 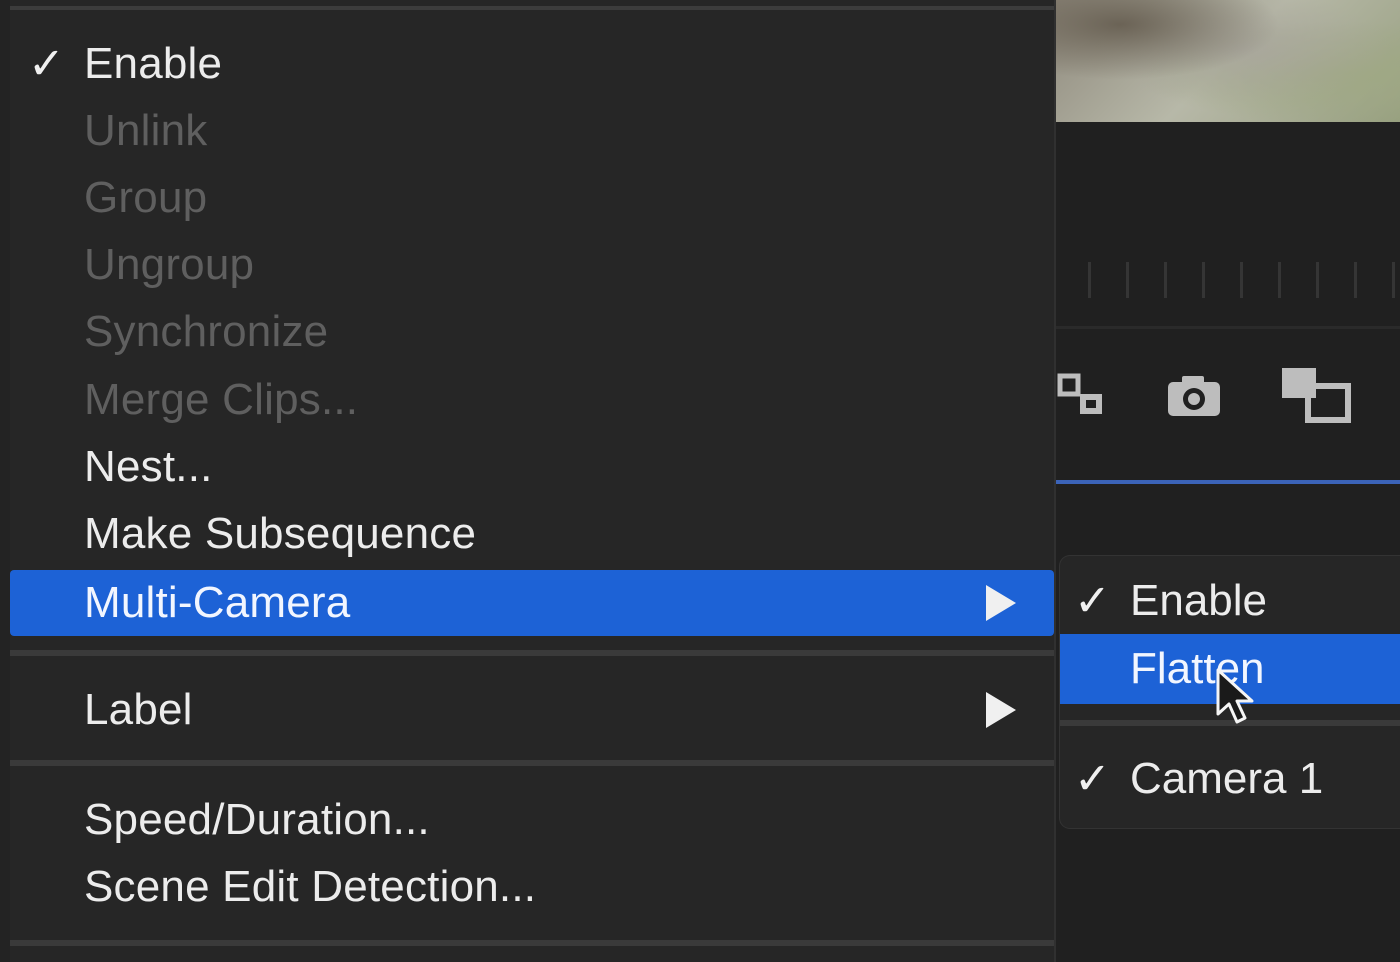 I want to click on menu-item-unlink: Unlink, so click(x=532, y=131).